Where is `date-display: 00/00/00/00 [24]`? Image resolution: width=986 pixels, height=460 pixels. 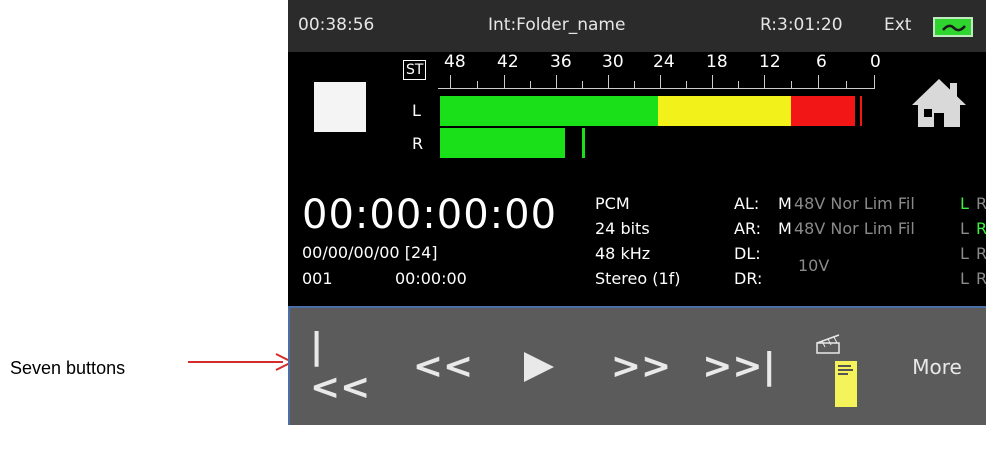
date-display: 00/00/00/00 [24] is located at coordinates (370, 252).